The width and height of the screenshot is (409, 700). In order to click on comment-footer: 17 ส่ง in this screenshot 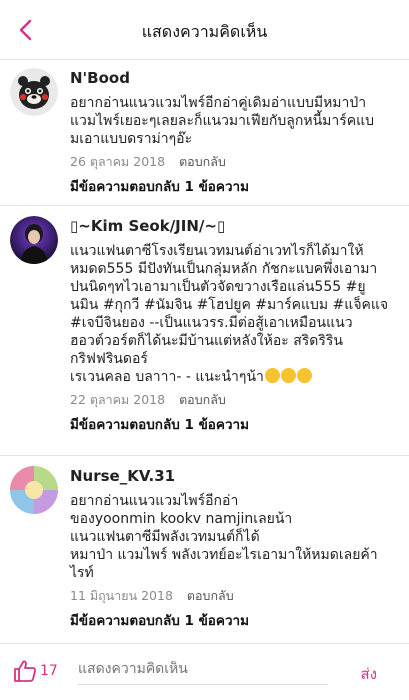, I will do `click(204, 671)`.